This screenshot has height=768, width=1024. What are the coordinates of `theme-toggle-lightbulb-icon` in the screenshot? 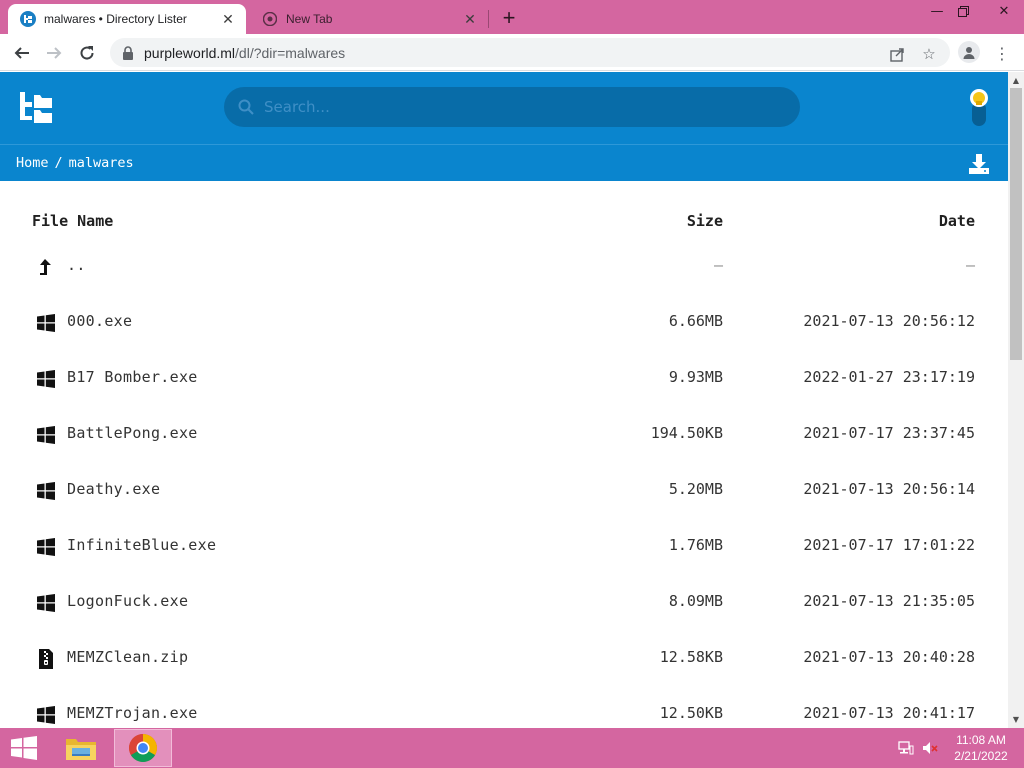 It's located at (979, 108).